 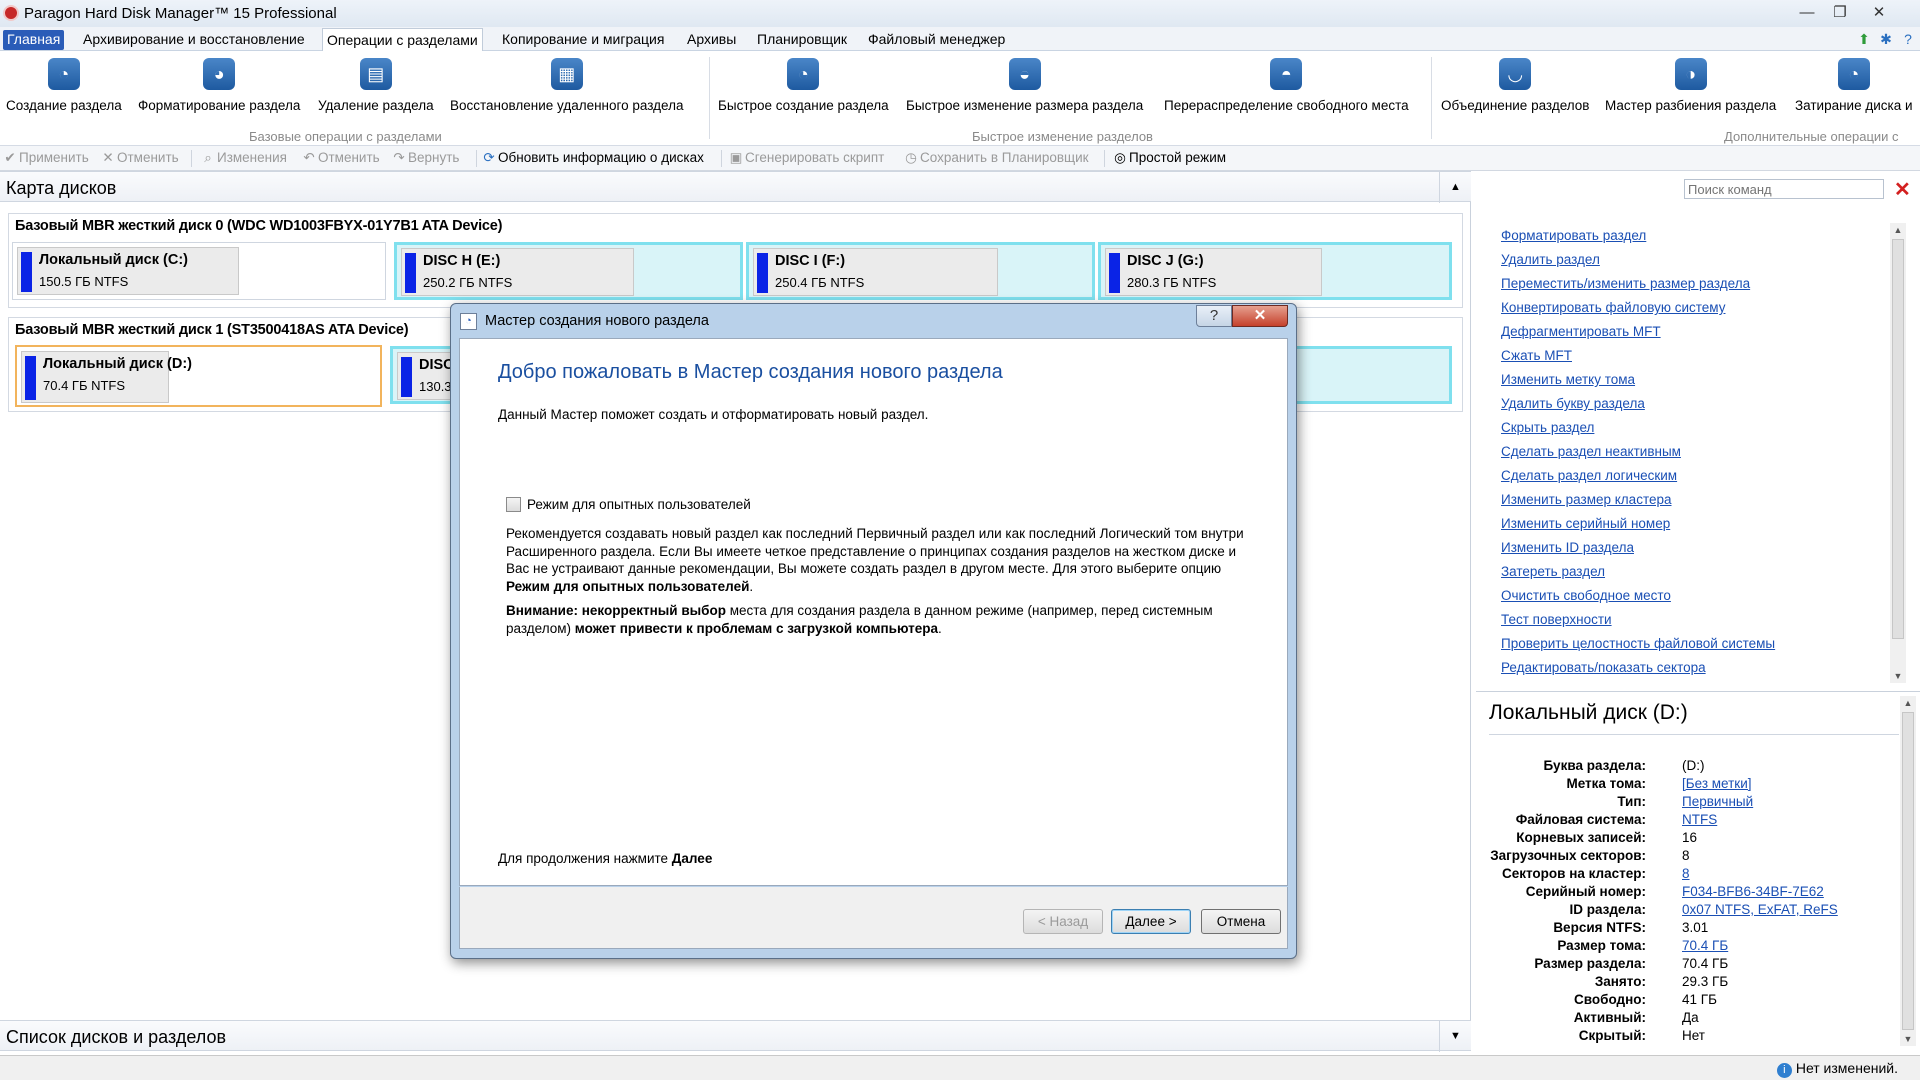 I want to click on menu-archives: Архивы, so click(x=711, y=40).